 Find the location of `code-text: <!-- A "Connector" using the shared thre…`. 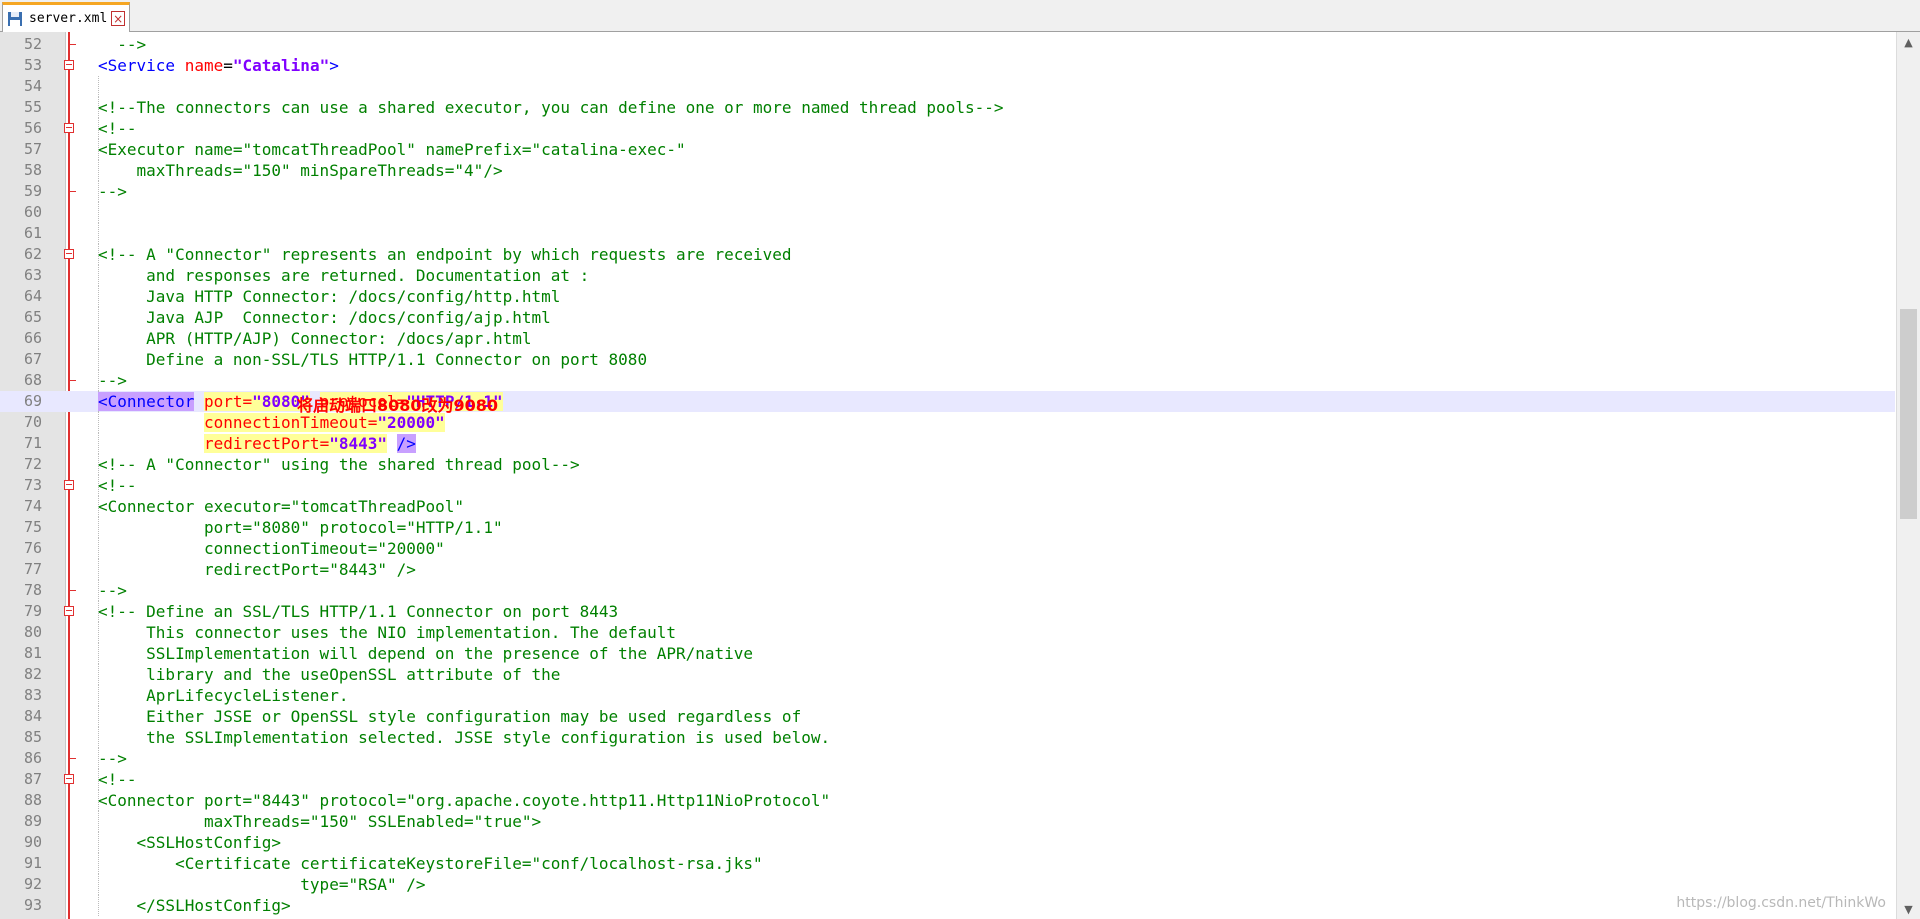

code-text: <!-- A "Connector" using the shared thre… is located at coordinates (339, 464).